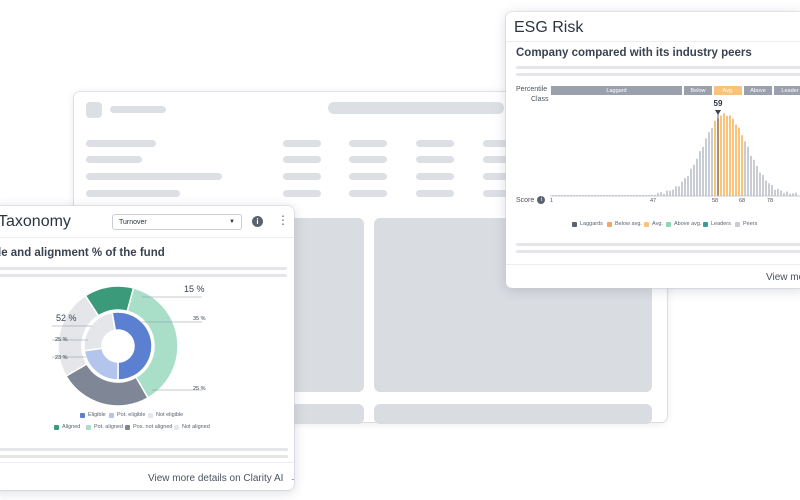 The height and width of the screenshot is (500, 800). What do you see at coordinates (783, 277) in the screenshot?
I see `view-more-link: View more` at bounding box center [783, 277].